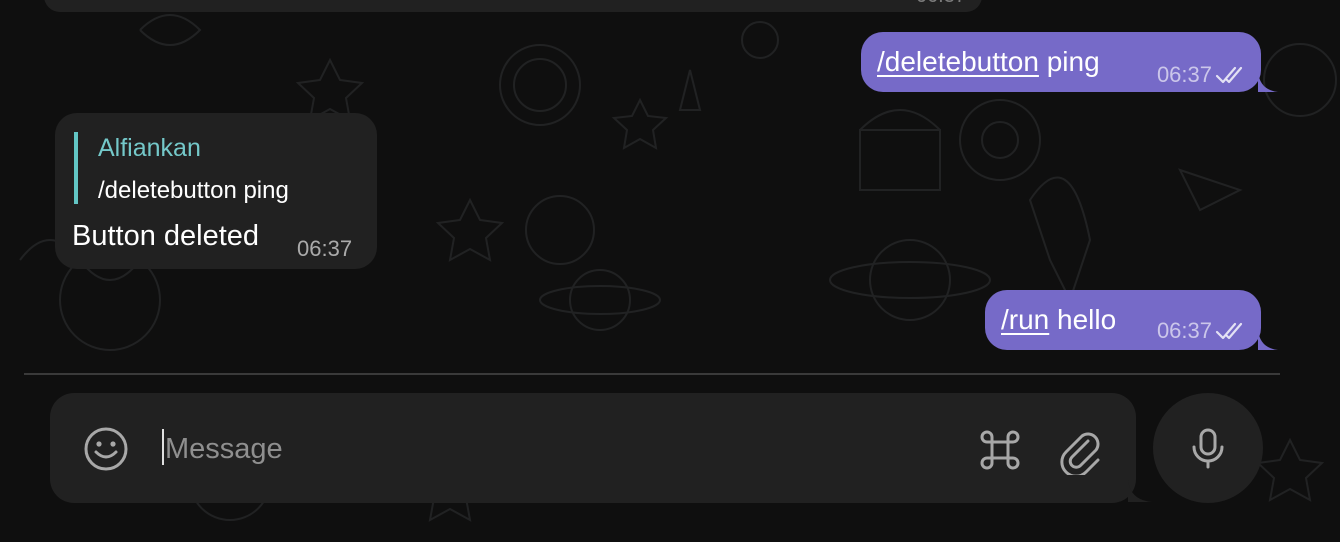  I want to click on voice-record-button, so click(1208, 448).